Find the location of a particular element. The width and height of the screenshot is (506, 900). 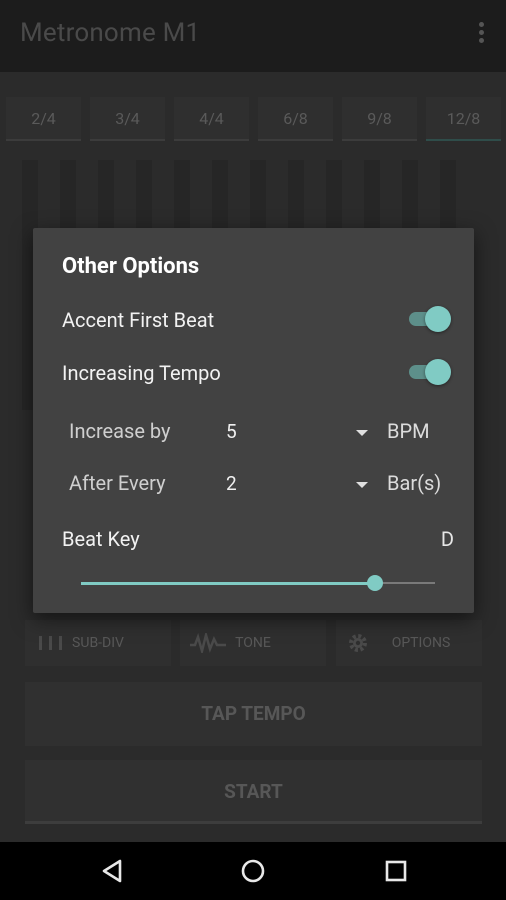

after-every-spinner: 2 is located at coordinates (297, 484).